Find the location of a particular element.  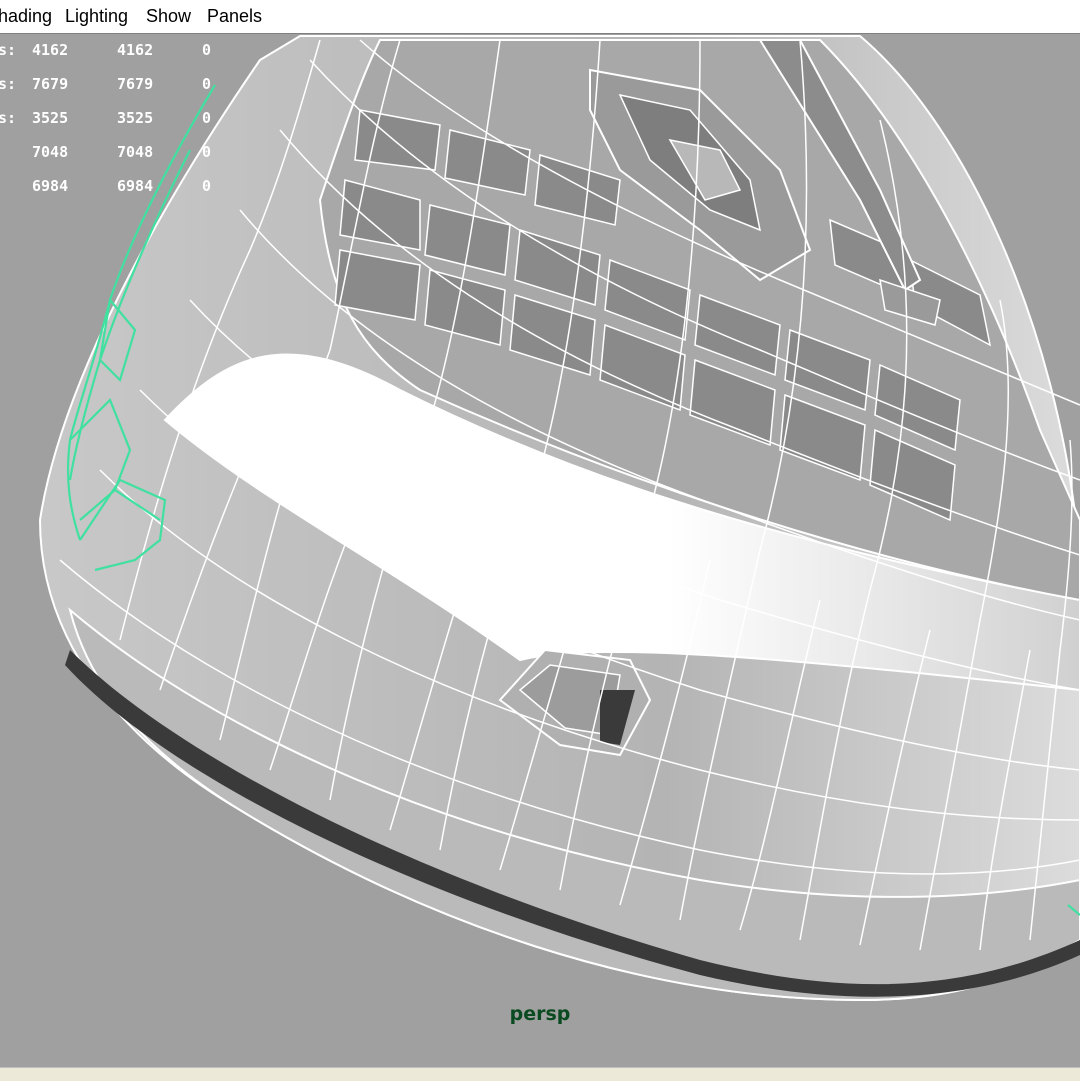

hud-value-object: 4162 is located at coordinates (50, 50).